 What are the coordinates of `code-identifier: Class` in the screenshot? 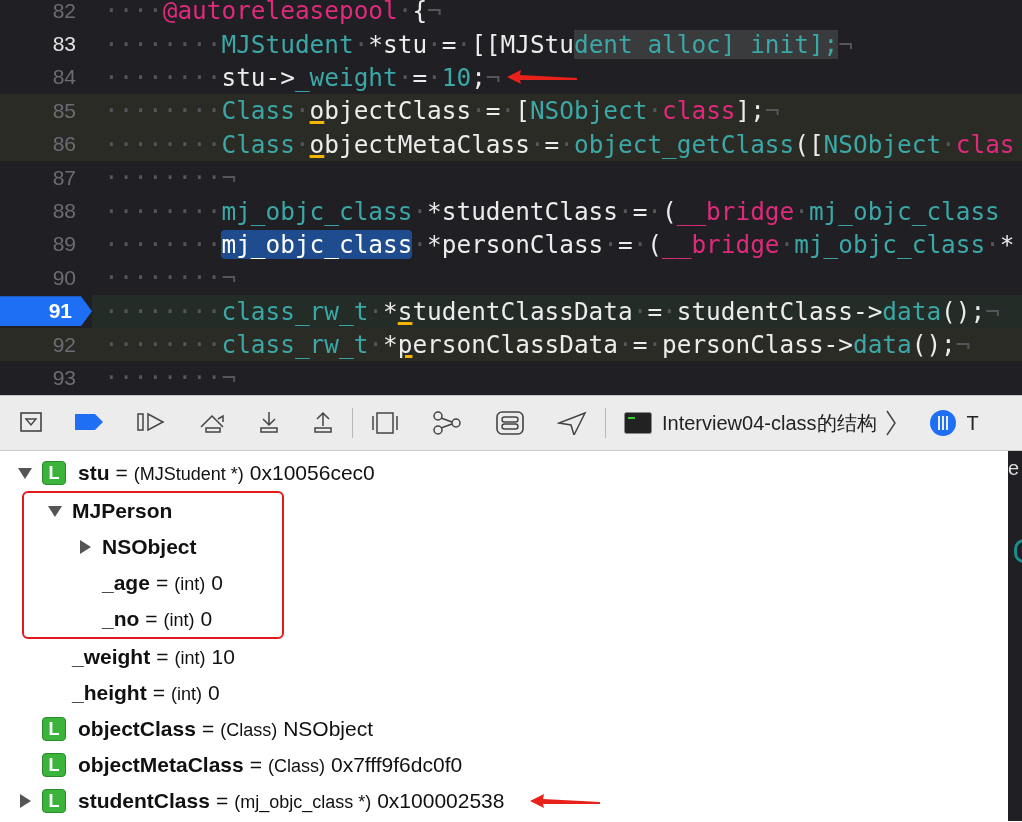 It's located at (258, 111).